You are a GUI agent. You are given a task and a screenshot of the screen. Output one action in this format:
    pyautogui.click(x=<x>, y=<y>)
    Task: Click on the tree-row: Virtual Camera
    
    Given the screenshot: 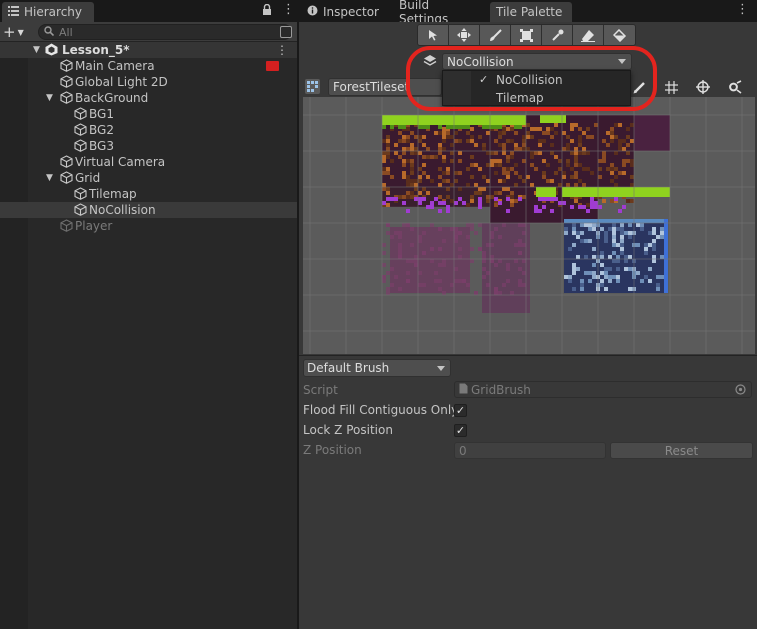 What is the action you would take?
    pyautogui.click(x=148, y=162)
    